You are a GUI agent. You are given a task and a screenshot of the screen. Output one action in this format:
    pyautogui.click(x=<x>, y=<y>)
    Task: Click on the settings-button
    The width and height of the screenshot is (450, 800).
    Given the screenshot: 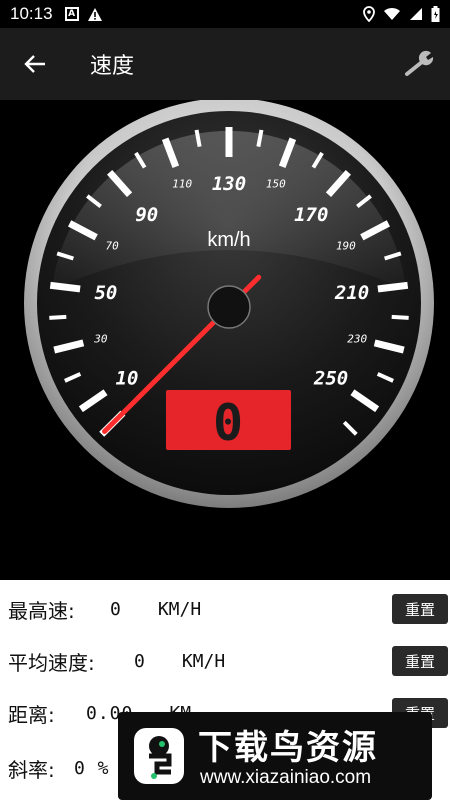 What is the action you would take?
    pyautogui.click(x=420, y=64)
    